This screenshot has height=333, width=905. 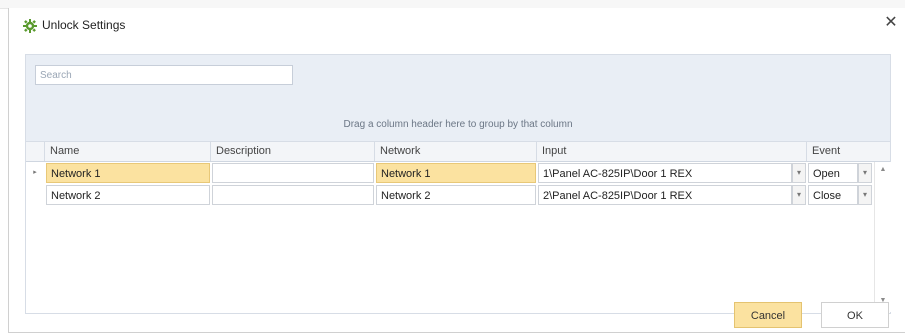 What do you see at coordinates (671, 151) in the screenshot?
I see `column-header-input: Input` at bounding box center [671, 151].